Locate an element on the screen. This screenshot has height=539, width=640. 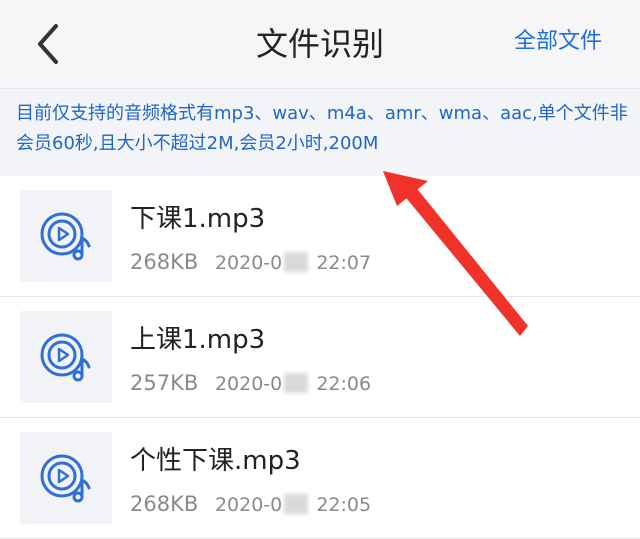
file-date: 2020-0 22:05 is located at coordinates (293, 505).